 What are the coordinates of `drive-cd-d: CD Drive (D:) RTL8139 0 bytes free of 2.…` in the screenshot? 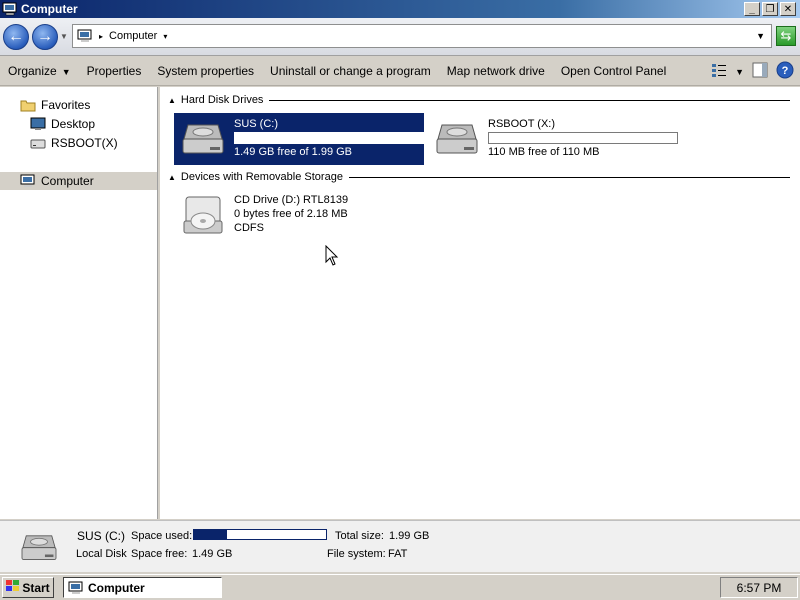 It's located at (284, 215).